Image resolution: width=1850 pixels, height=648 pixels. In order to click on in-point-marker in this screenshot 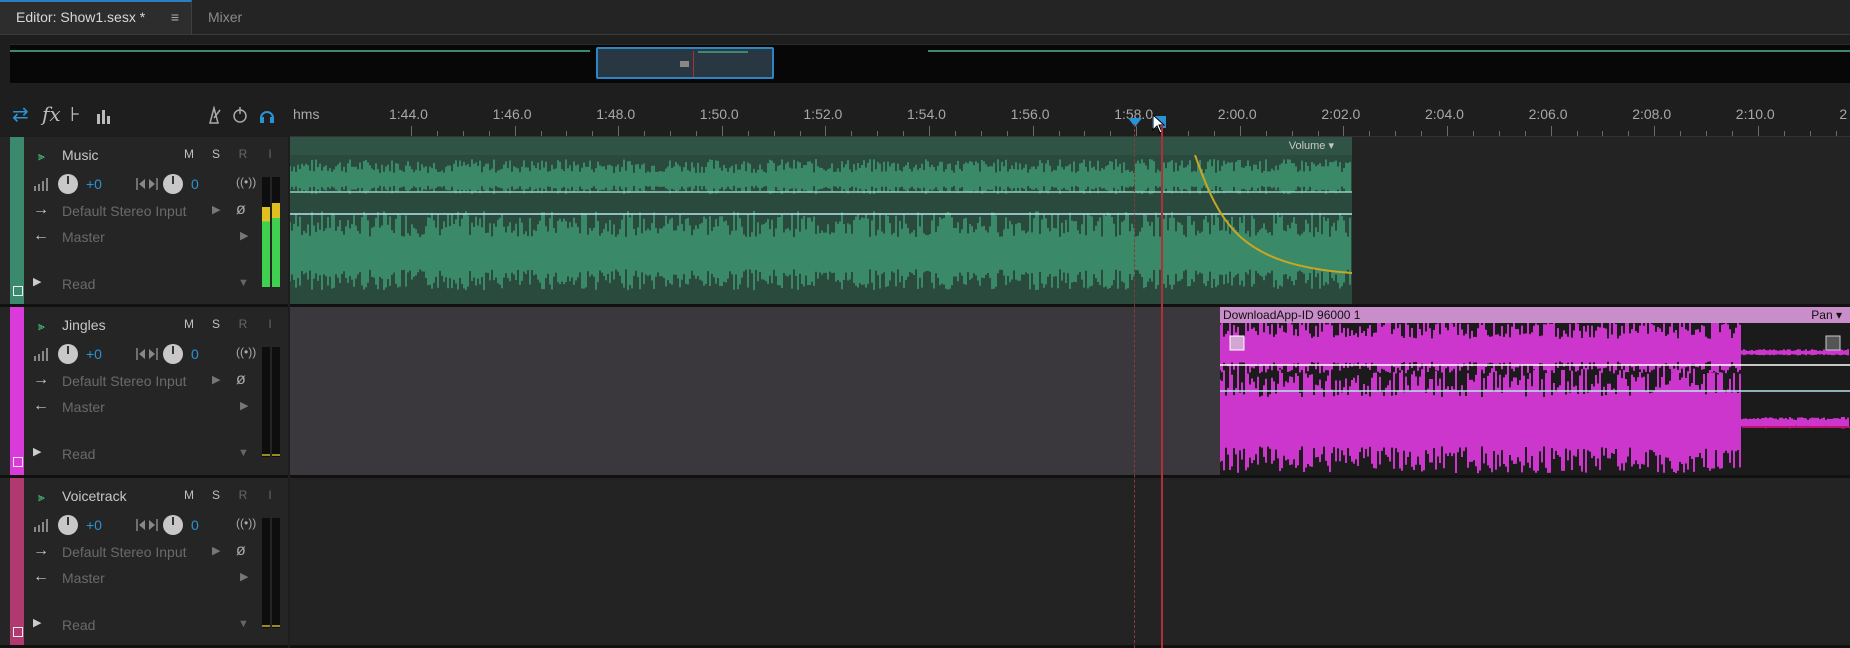, I will do `click(1135, 122)`.